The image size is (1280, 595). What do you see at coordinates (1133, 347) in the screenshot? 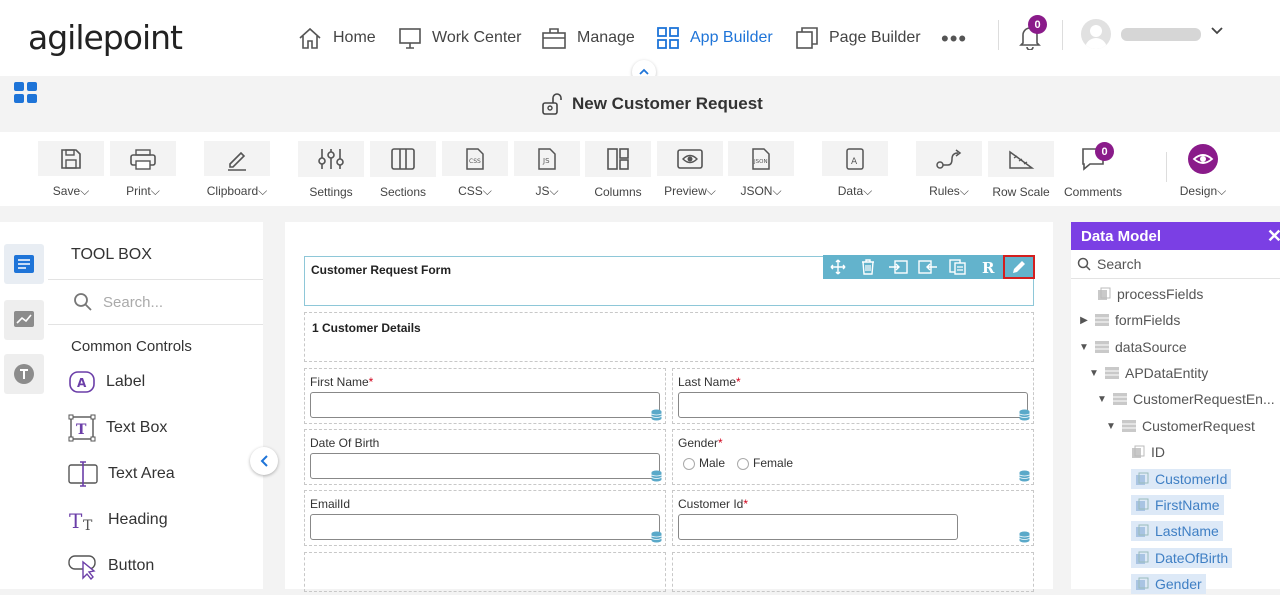
I see `tree-node: ▼ dataSource` at bounding box center [1133, 347].